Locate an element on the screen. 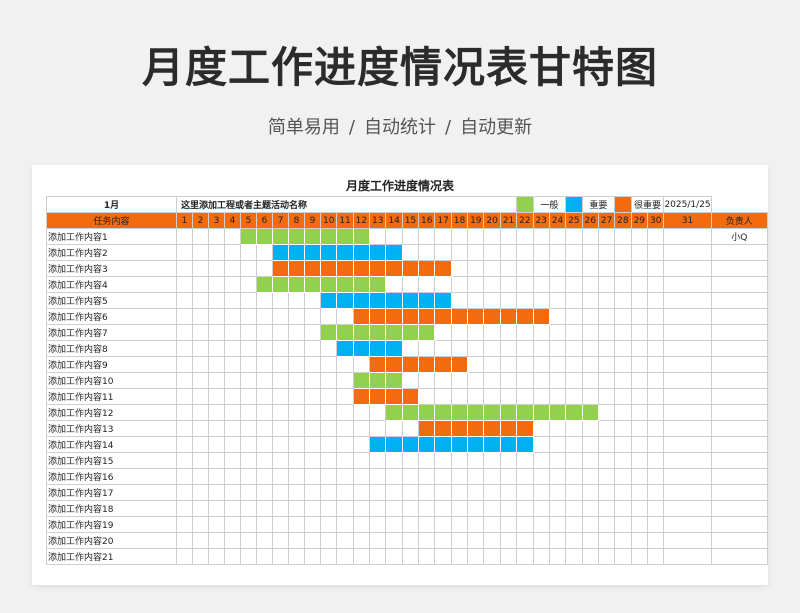  task-name-cell: 添加工作内容11 is located at coordinates (111, 396).